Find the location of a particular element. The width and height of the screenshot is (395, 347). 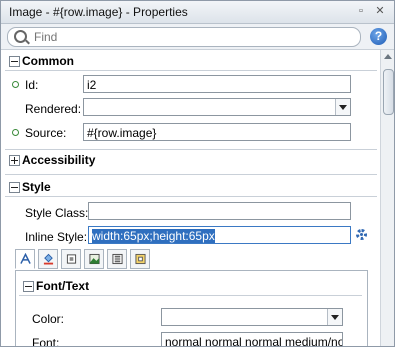

section-common-label: Common is located at coordinates (48, 61).